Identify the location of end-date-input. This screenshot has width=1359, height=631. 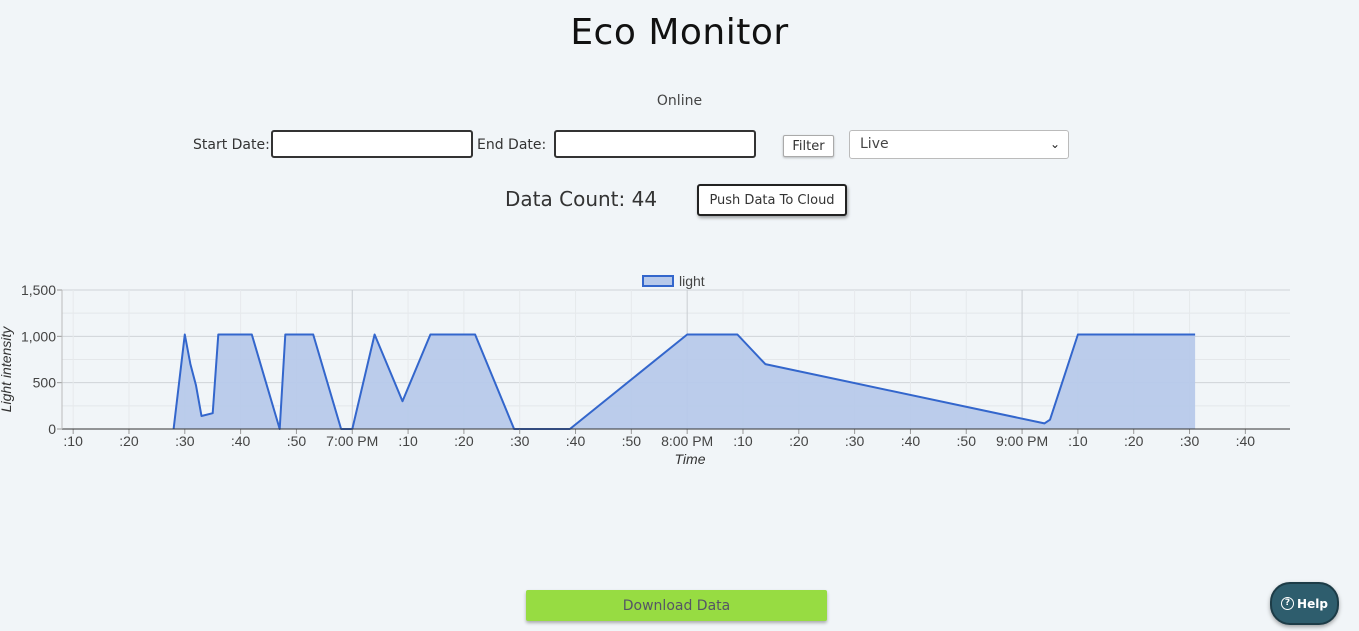
(655, 144).